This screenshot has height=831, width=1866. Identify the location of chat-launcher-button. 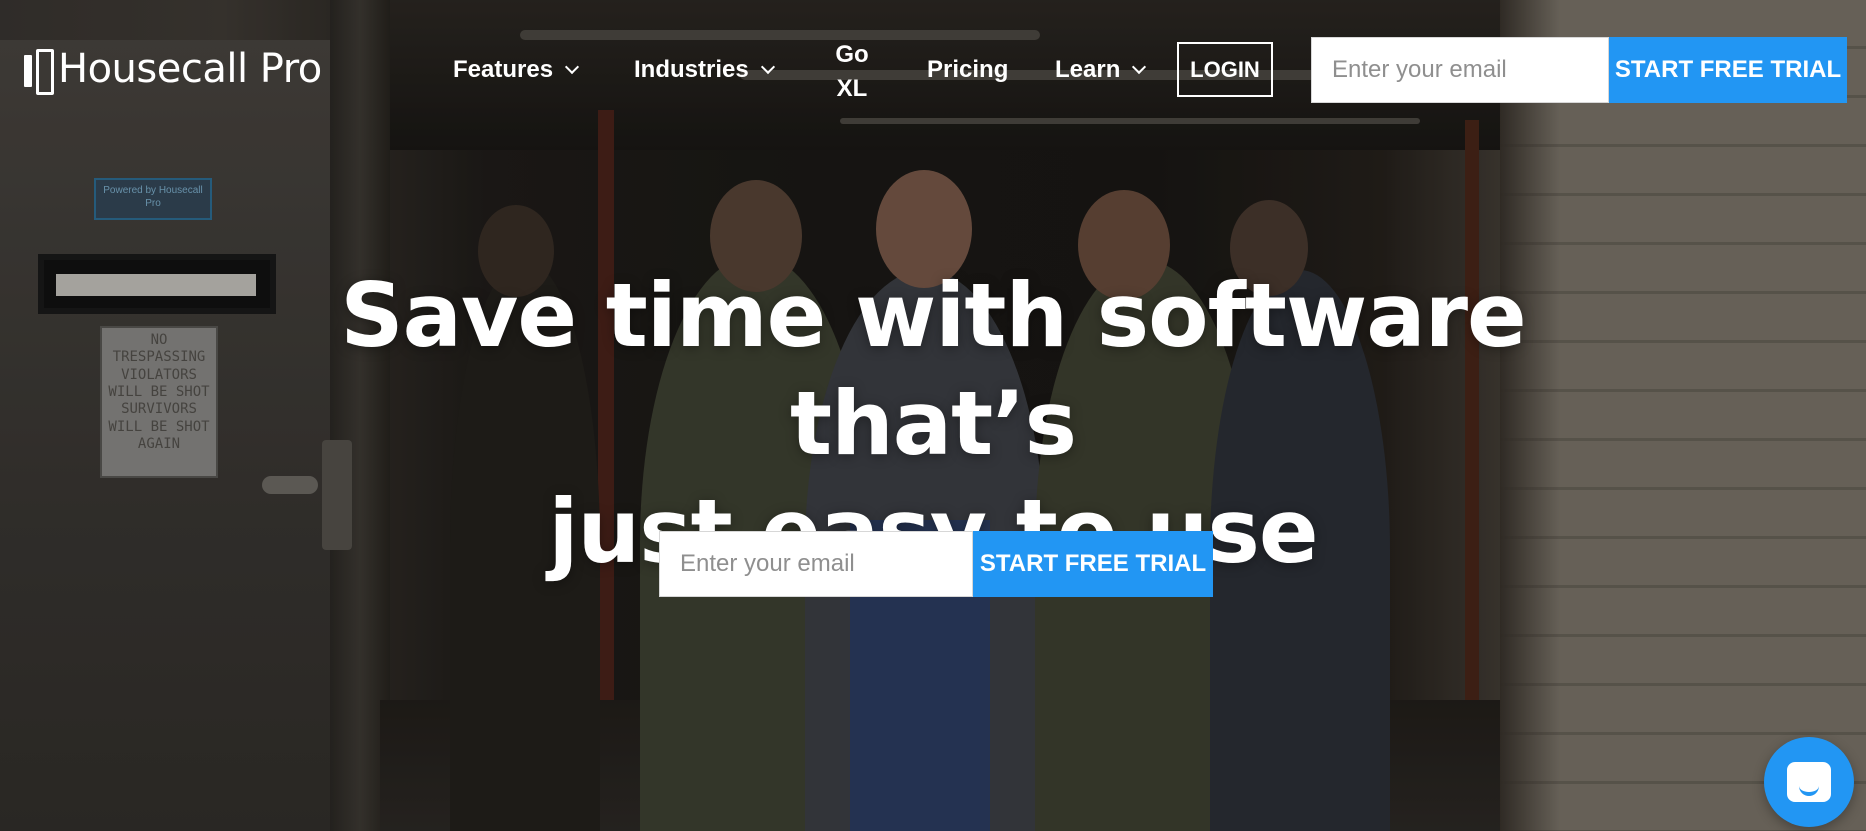
(1809, 782).